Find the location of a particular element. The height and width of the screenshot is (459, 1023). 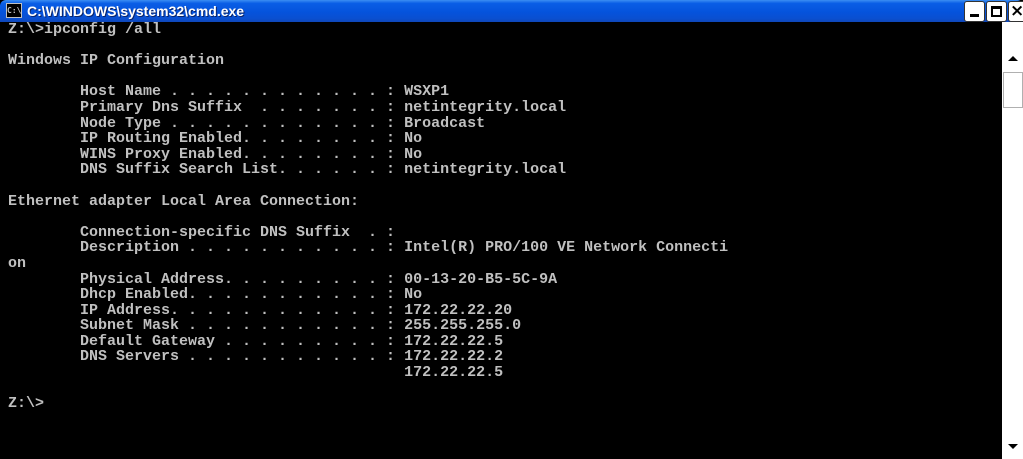

vertical-scrollbar is located at coordinates (1012, 240).